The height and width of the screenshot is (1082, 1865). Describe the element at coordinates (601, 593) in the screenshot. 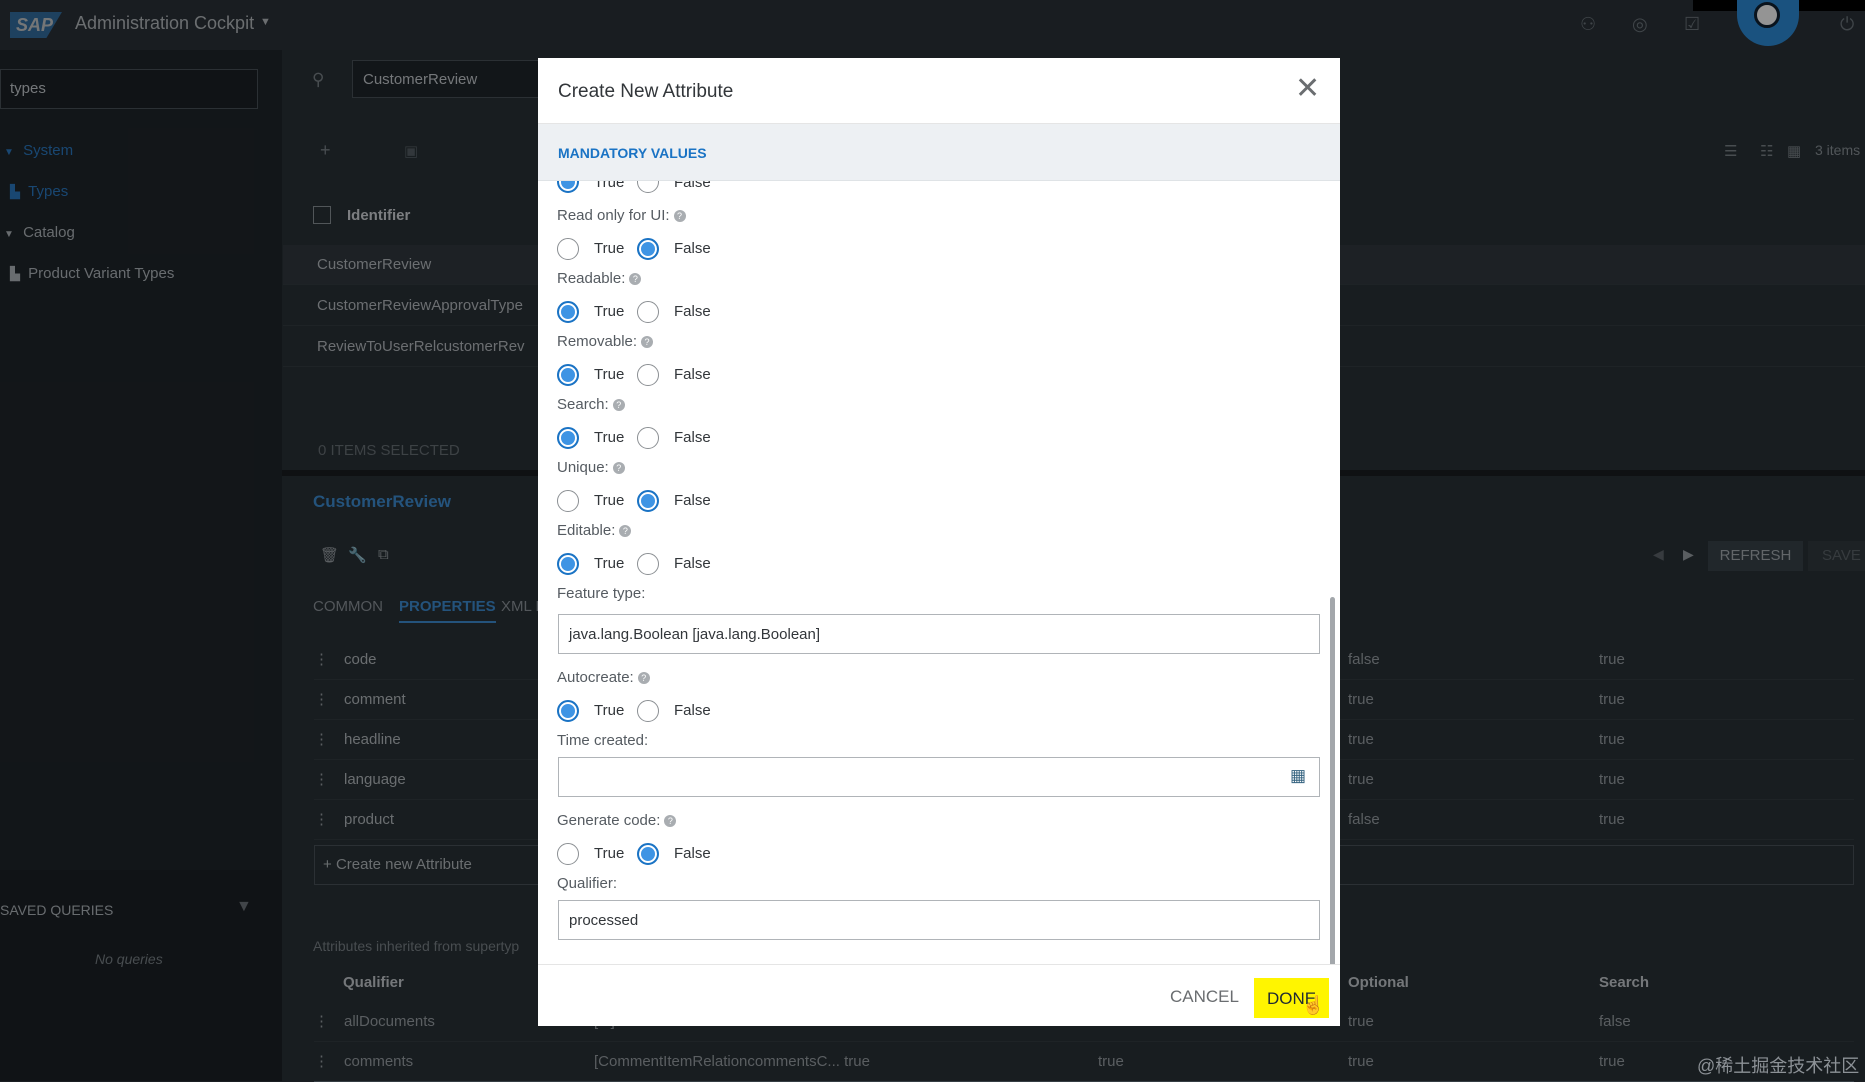

I see `feature-type-label: Feature type:` at that location.